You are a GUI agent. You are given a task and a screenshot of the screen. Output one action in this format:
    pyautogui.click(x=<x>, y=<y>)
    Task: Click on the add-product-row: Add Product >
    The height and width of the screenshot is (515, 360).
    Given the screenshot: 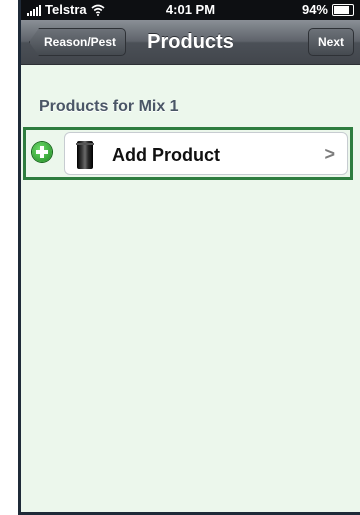 What is the action you would take?
    pyautogui.click(x=188, y=153)
    